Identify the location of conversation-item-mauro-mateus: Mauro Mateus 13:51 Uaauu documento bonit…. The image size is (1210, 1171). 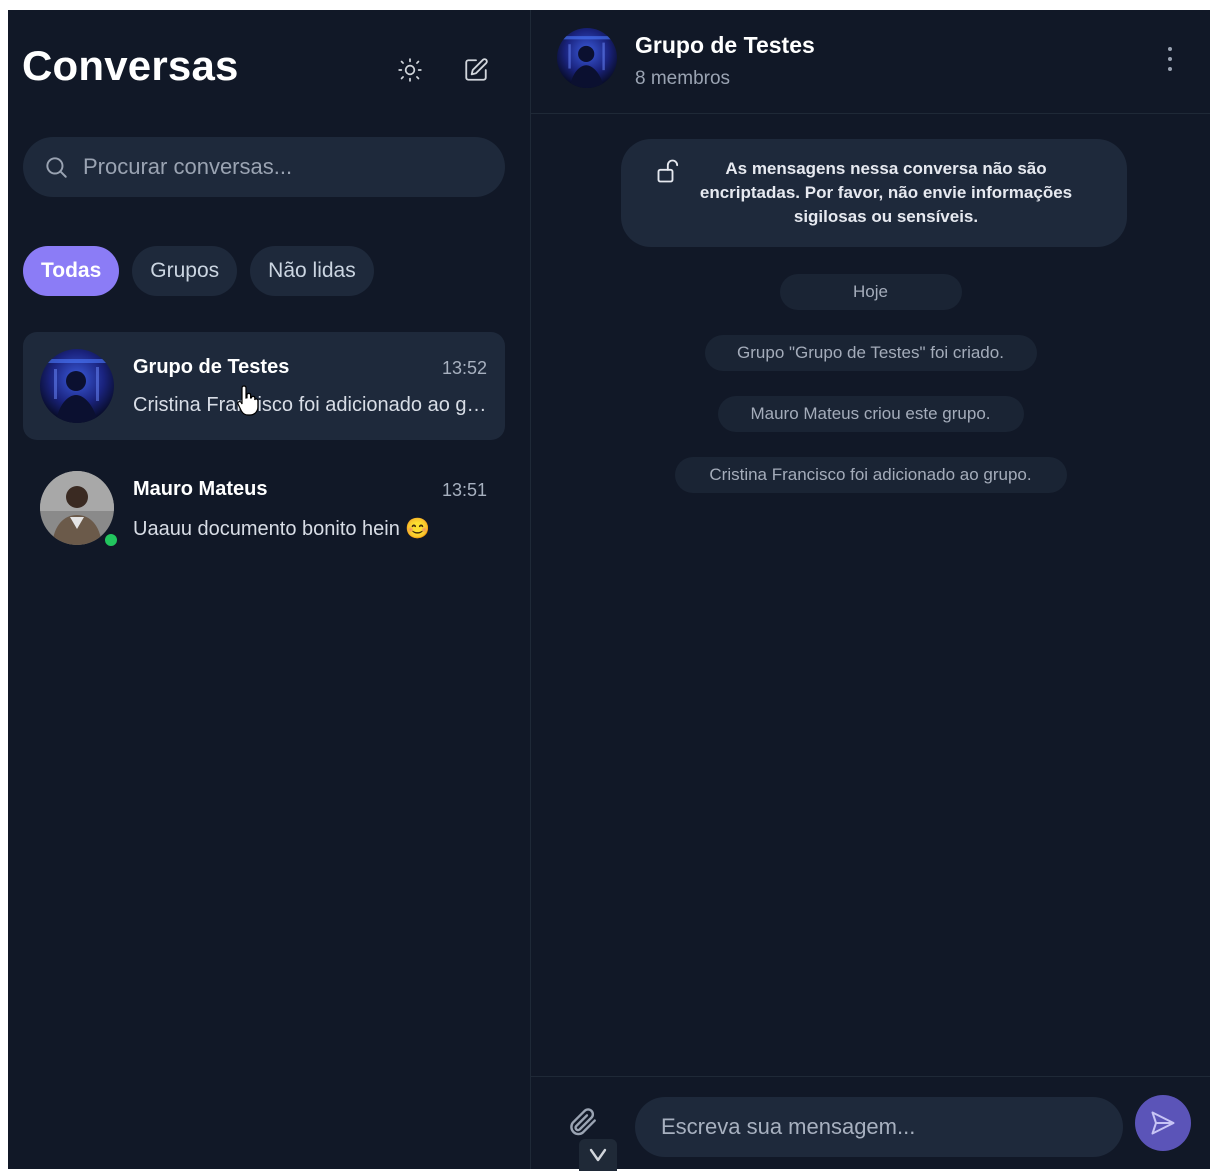
(264, 508).